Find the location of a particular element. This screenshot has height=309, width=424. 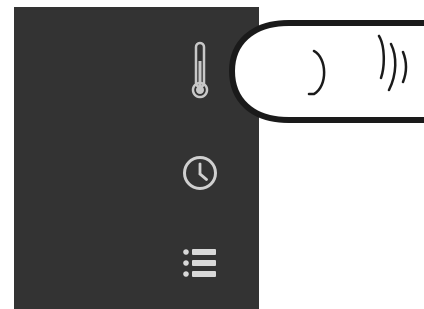

clock-icon is located at coordinates (200, 173).